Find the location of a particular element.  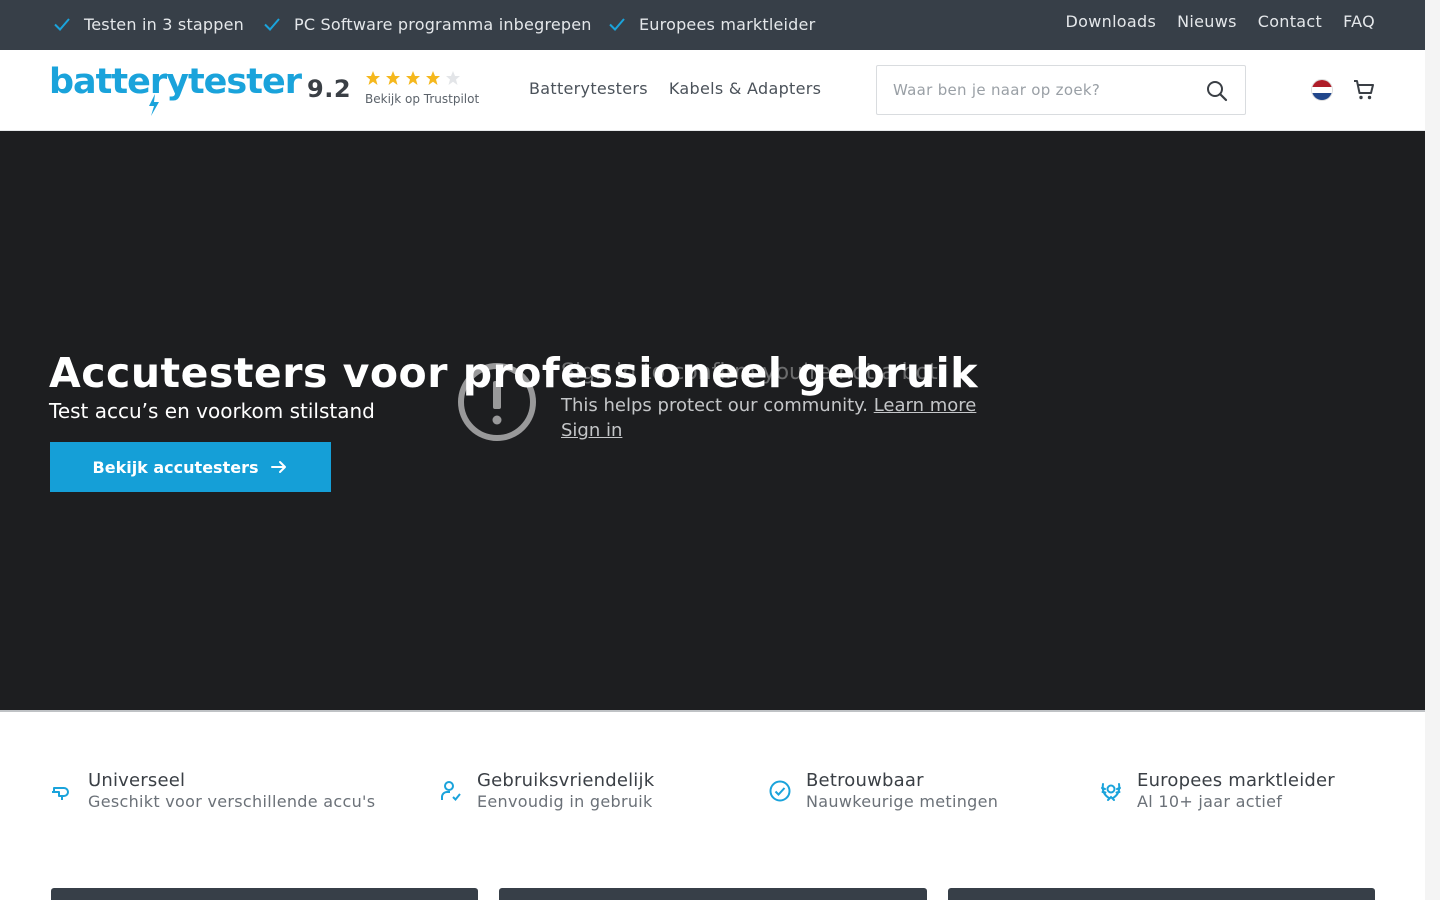

feature-item: Europees marktleider Al 10+ jaar actief is located at coordinates (1217, 790).